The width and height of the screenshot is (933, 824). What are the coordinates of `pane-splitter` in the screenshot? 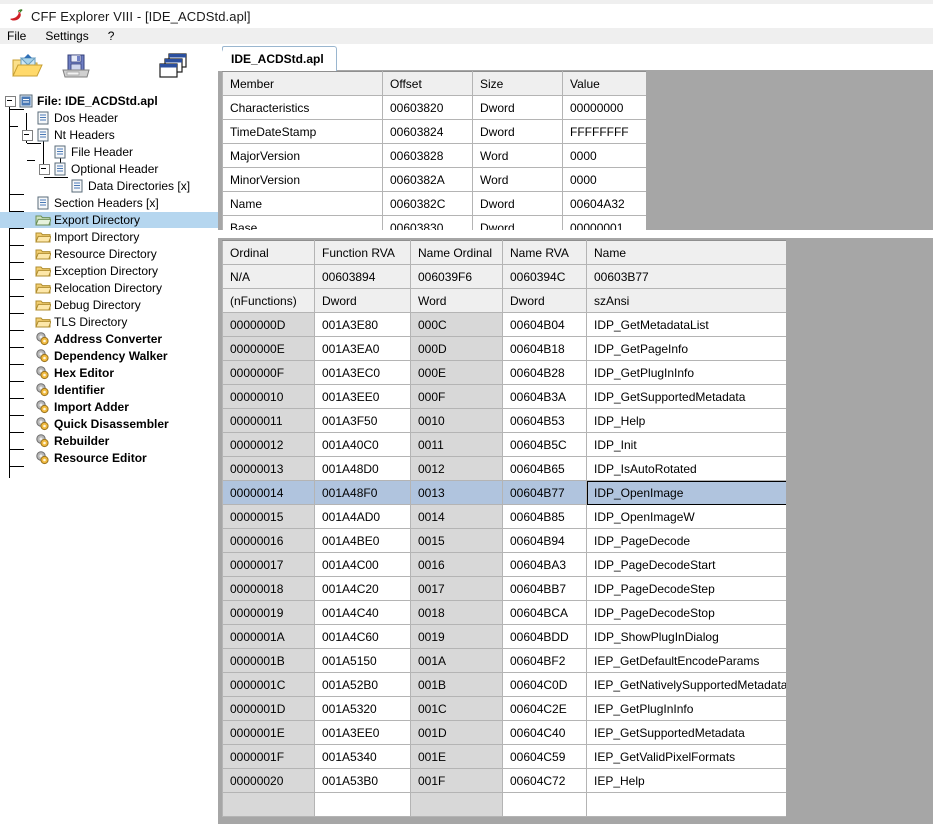 It's located at (575, 234).